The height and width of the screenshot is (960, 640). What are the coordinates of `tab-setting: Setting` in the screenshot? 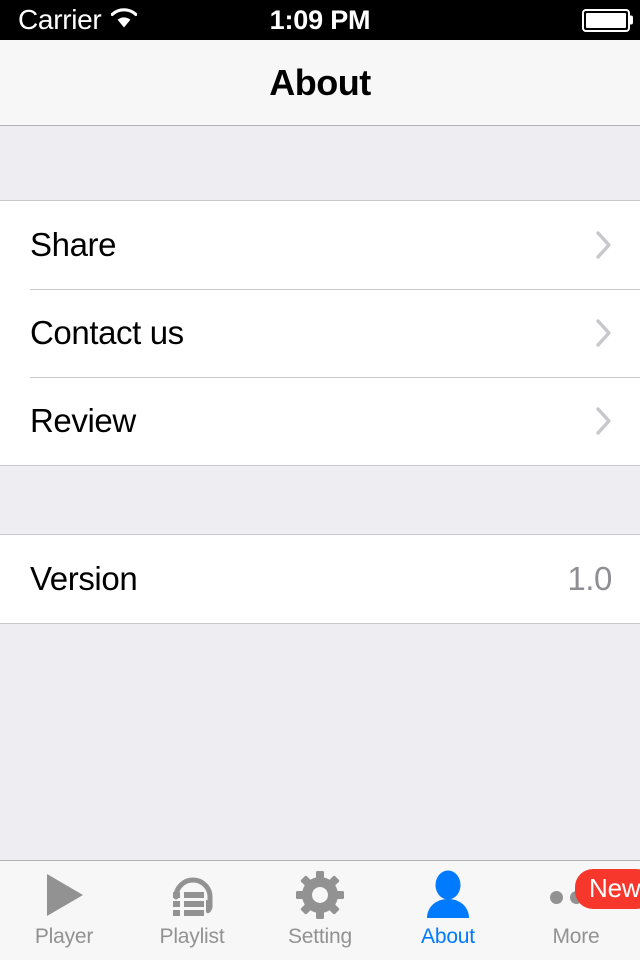 It's located at (320, 910).